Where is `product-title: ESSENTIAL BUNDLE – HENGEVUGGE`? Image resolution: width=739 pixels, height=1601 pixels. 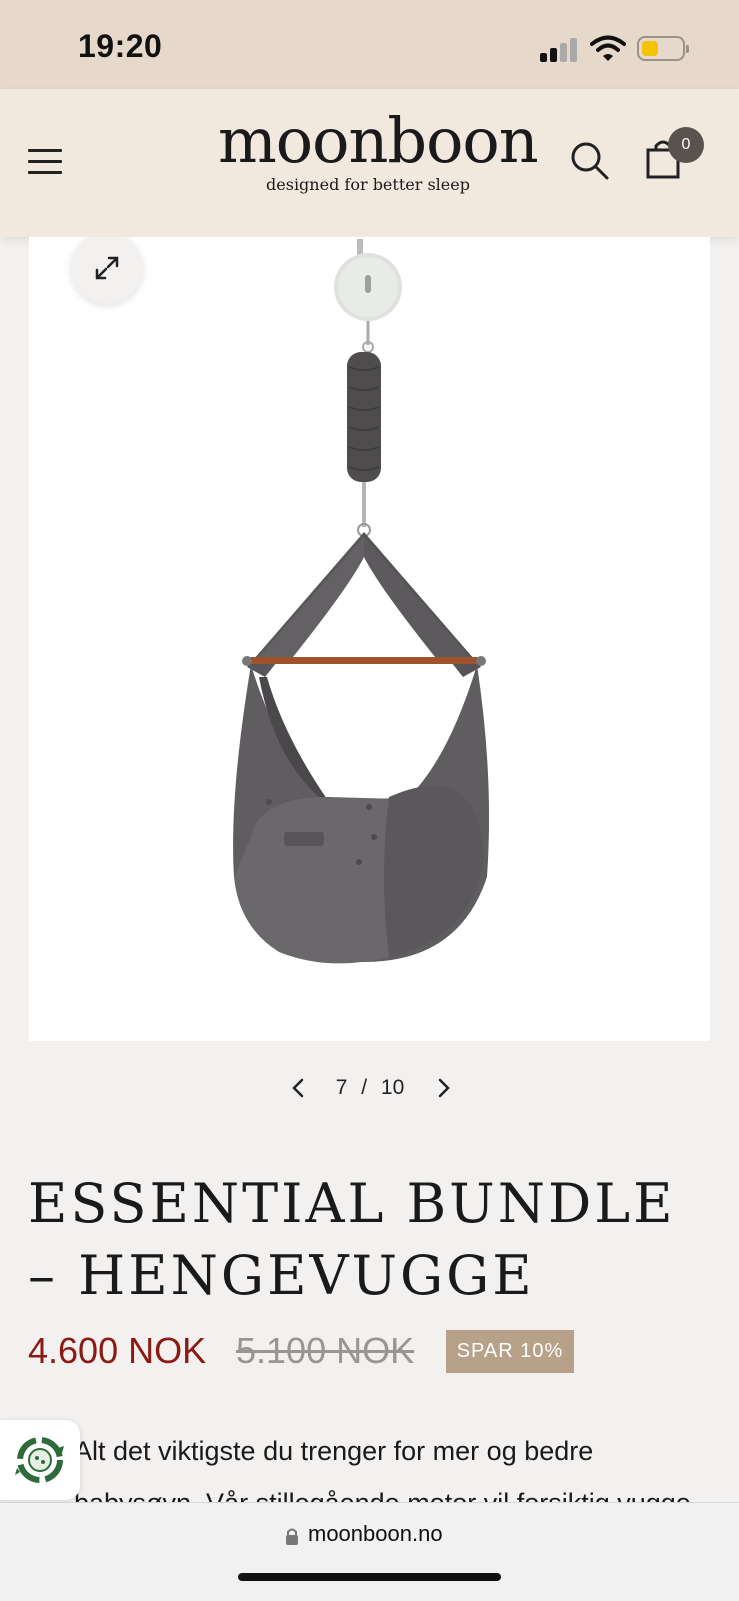 product-title: ESSENTIAL BUNDLE – HENGEVUGGE is located at coordinates (352, 1239).